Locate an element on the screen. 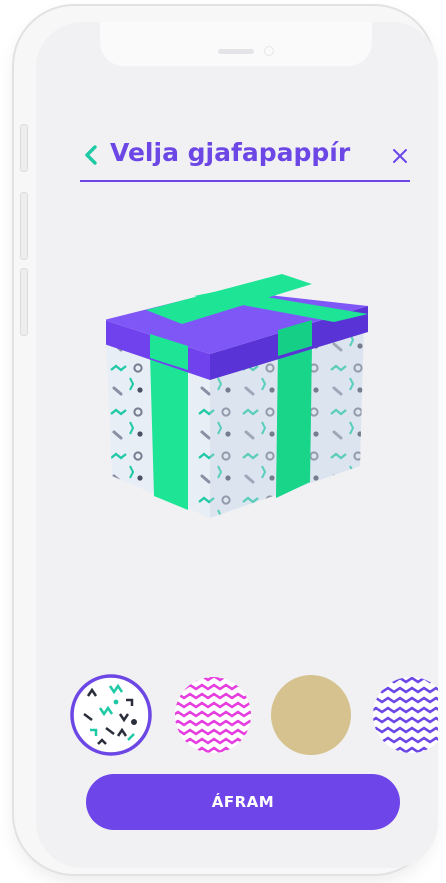  purple-zigzag-pattern-icon is located at coordinates (405, 715).